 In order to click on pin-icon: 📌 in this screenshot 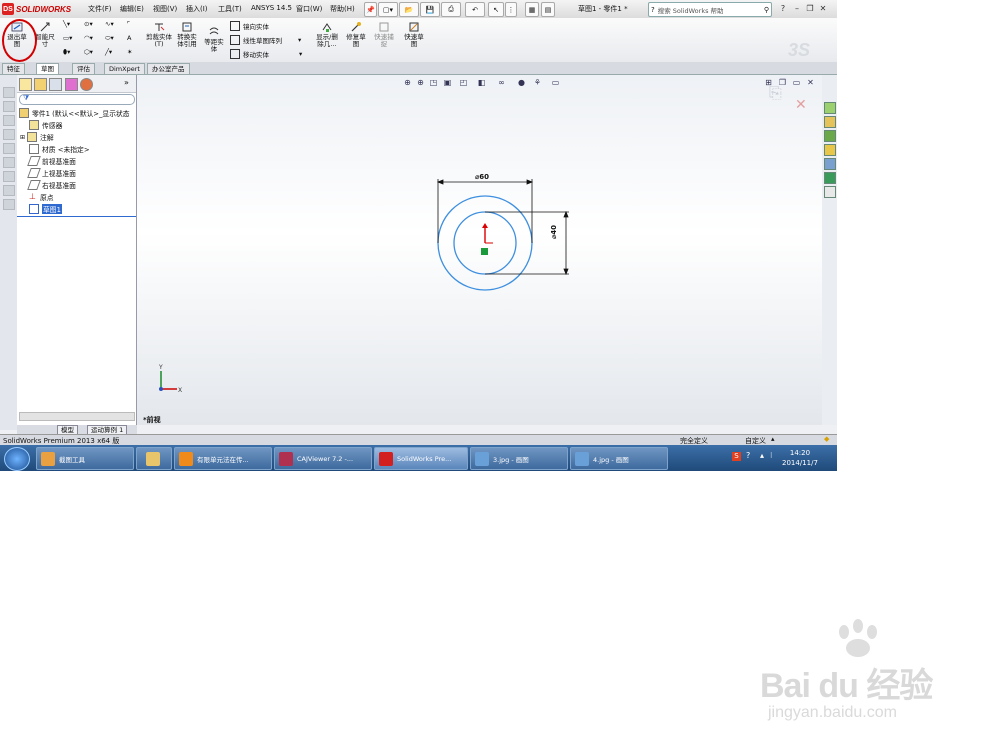, I will do `click(370, 9)`.